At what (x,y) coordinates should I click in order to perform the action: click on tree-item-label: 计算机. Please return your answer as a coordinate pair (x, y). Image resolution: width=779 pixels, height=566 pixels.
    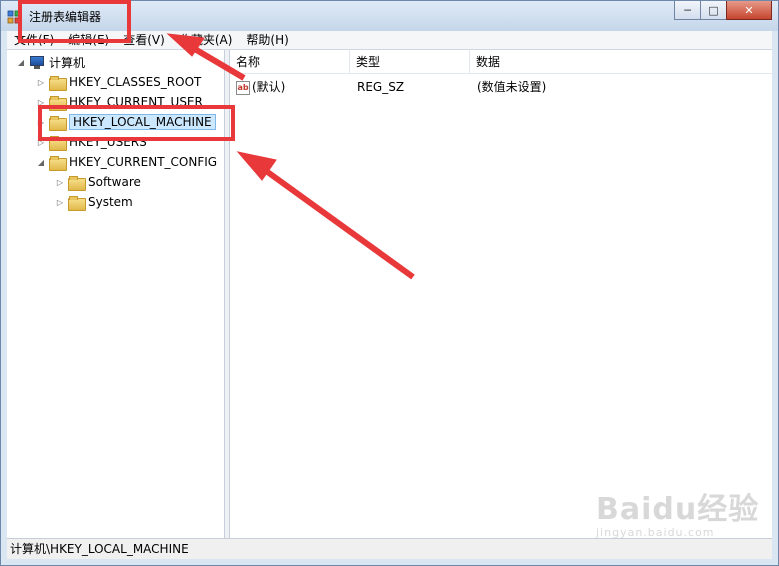
    Looking at the image, I should click on (67, 62).